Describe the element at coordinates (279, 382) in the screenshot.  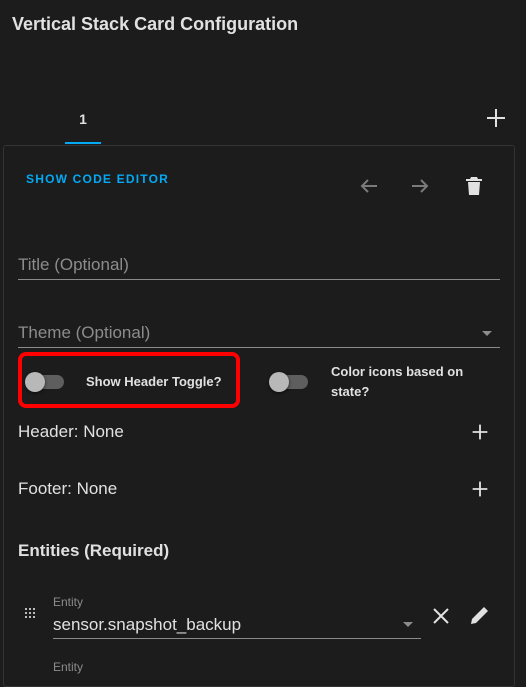
I see `switch-knob` at that location.